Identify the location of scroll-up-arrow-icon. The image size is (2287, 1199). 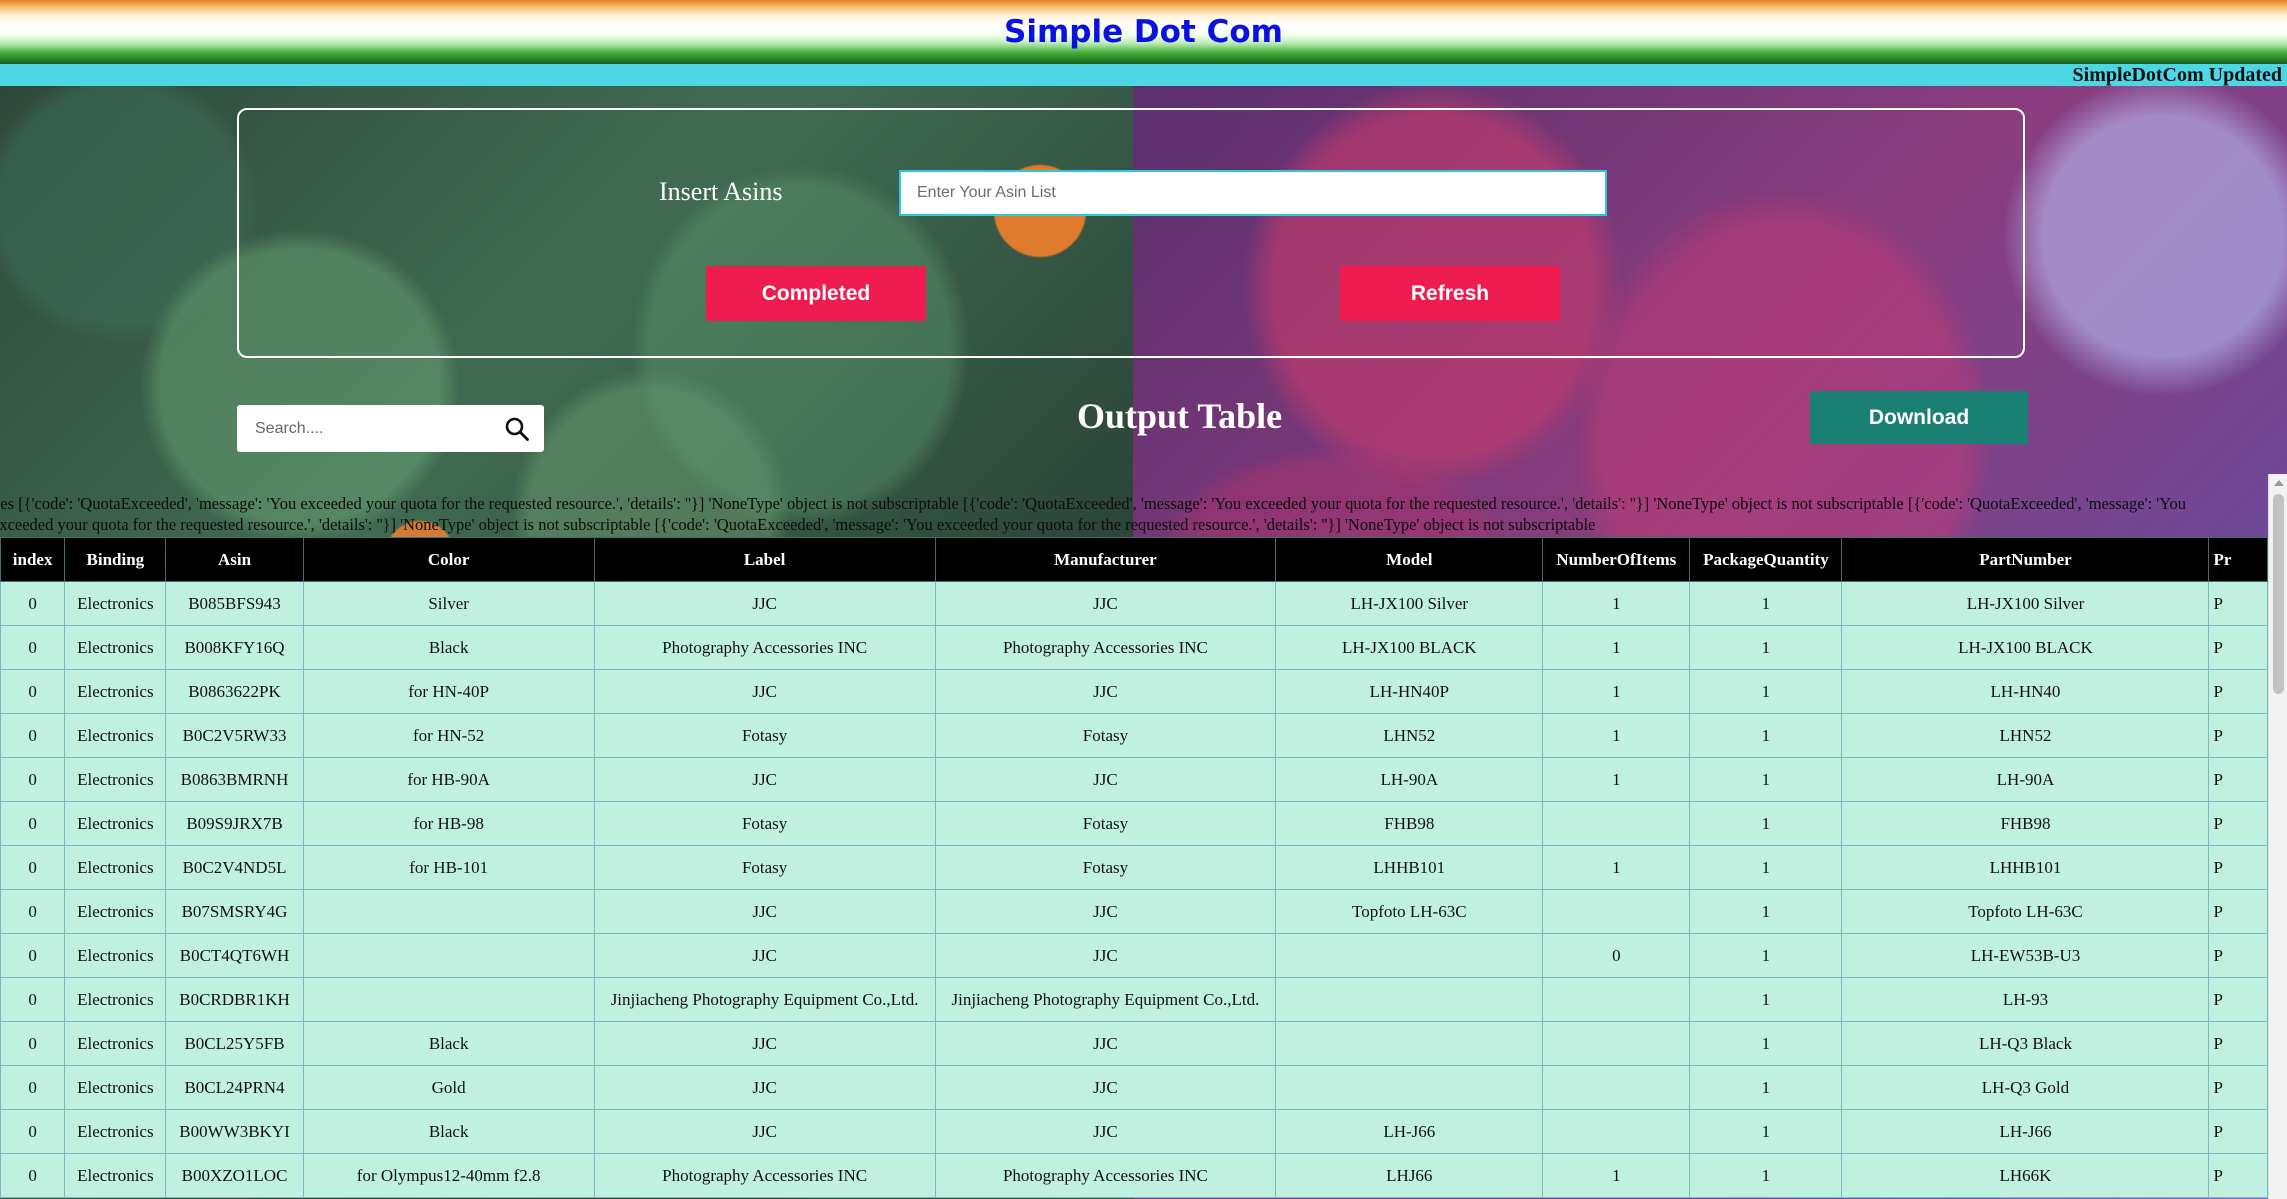
(2279, 483).